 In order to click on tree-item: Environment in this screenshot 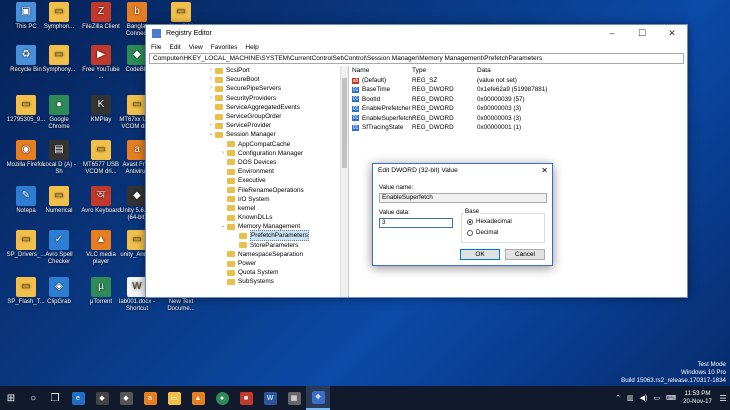, I will do `click(247, 171)`.